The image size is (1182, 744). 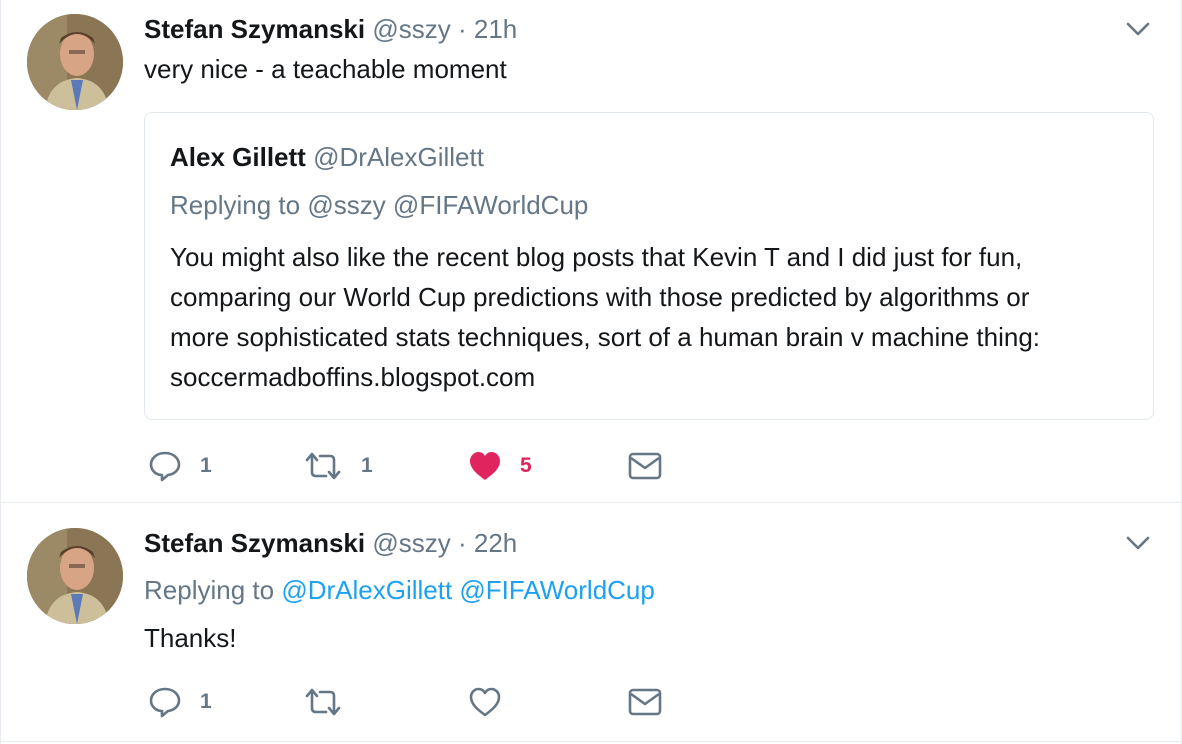 I want to click on like-button, so click(x=494, y=702).